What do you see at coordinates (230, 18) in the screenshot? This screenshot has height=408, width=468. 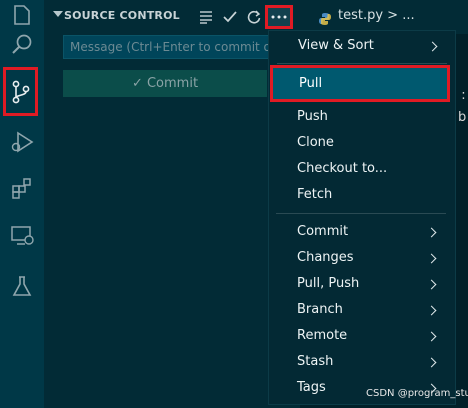 I see `checkmark-icon` at bounding box center [230, 18].